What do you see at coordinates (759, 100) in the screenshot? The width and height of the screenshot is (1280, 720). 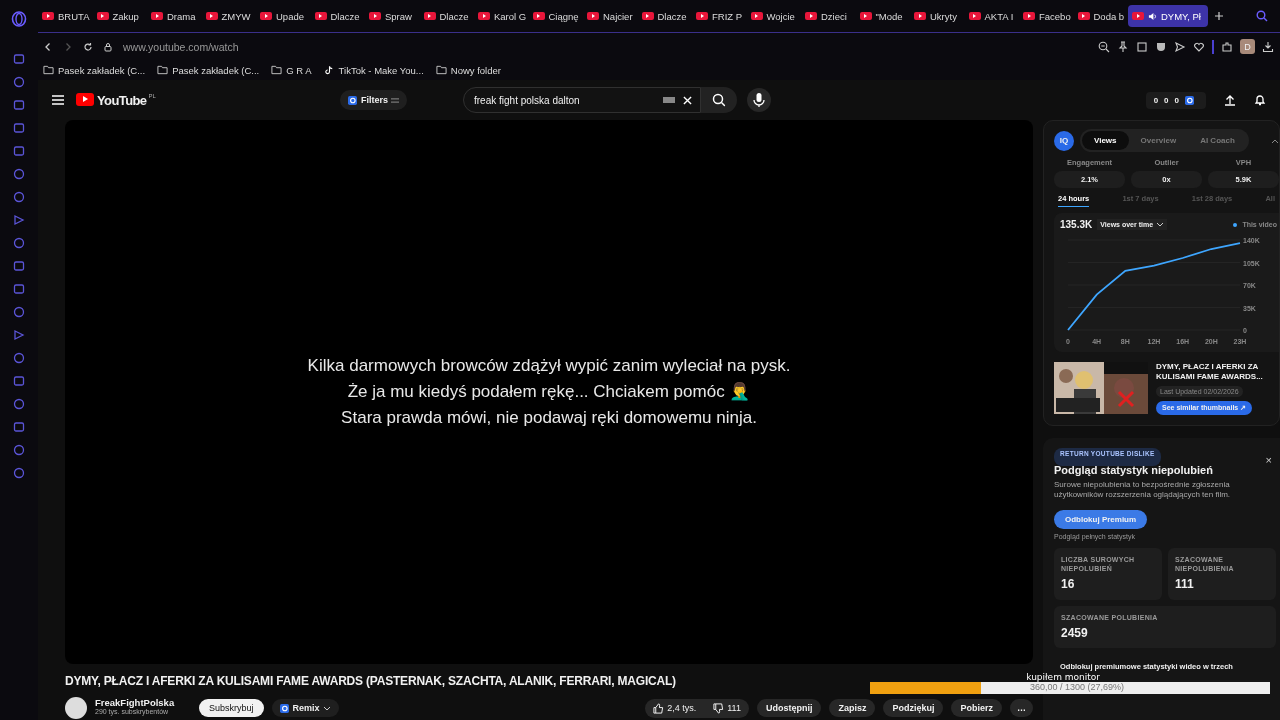 I see `microphone-icon` at bounding box center [759, 100].